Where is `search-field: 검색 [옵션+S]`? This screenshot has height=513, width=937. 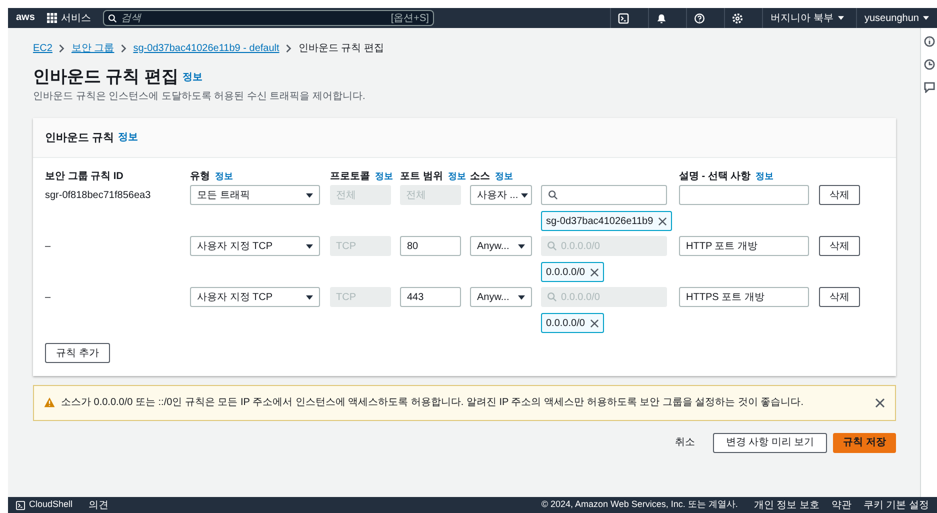
search-field: 검색 [옵션+S] is located at coordinates (268, 18).